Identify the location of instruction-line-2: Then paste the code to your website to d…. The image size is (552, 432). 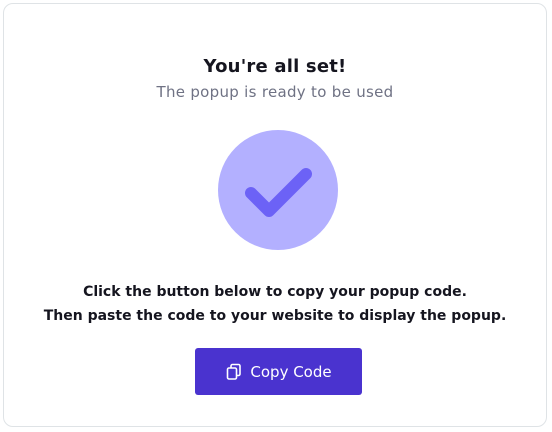
(275, 316).